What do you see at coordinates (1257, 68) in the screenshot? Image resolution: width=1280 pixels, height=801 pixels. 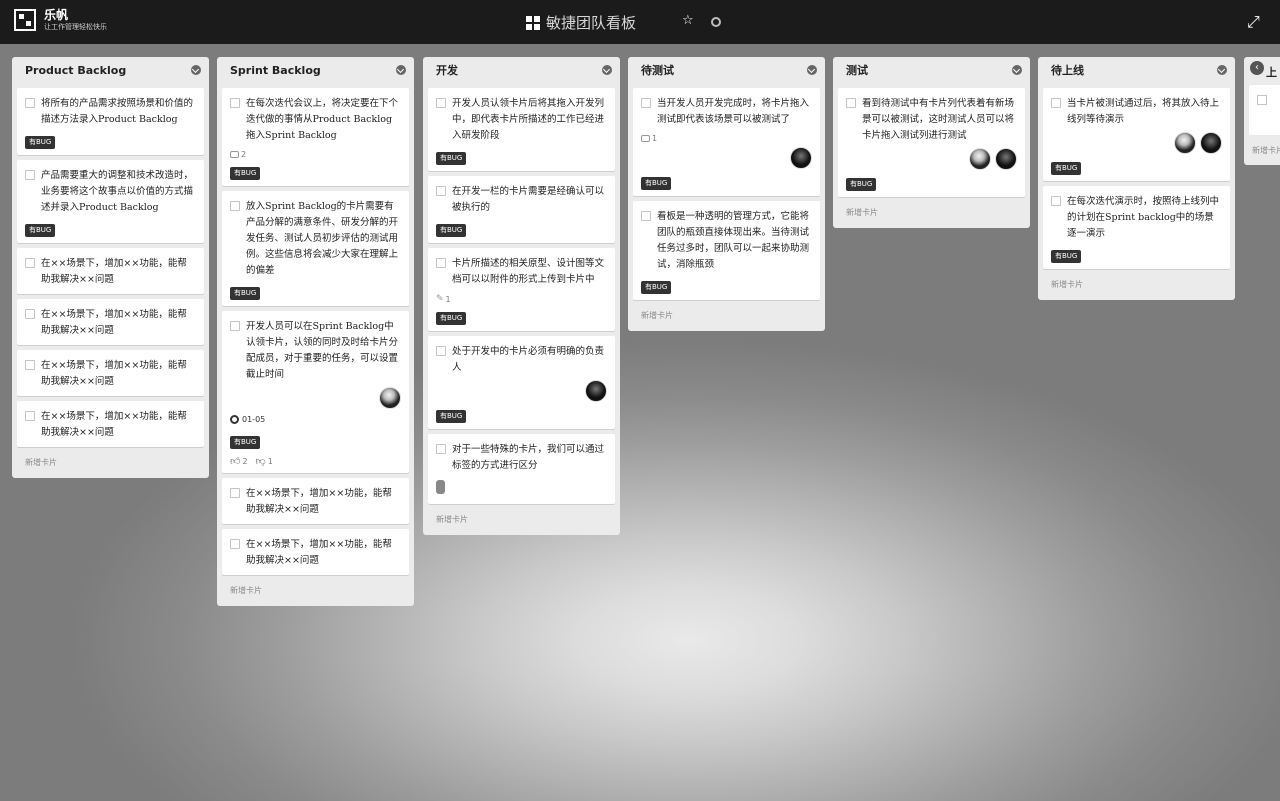 I see `chevron-left-icon: ‹` at bounding box center [1257, 68].